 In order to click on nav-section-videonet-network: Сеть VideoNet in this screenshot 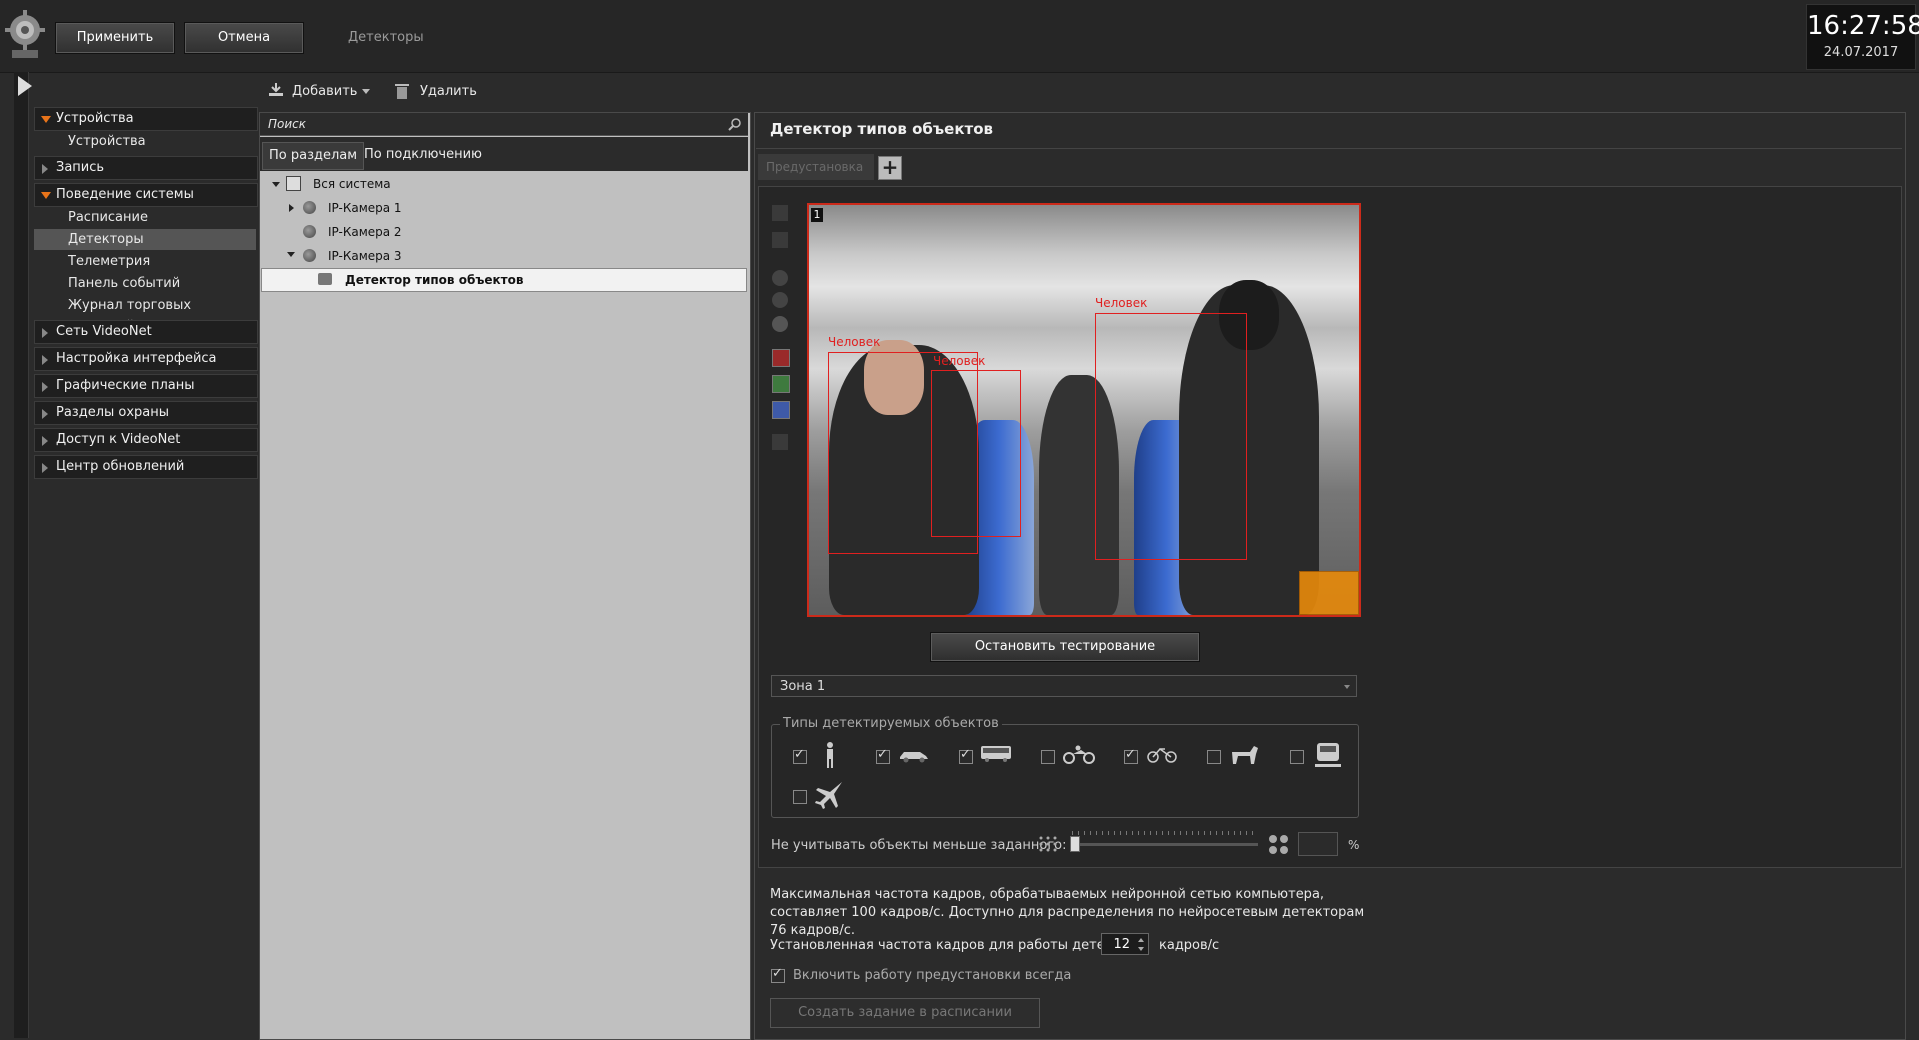, I will do `click(146, 332)`.